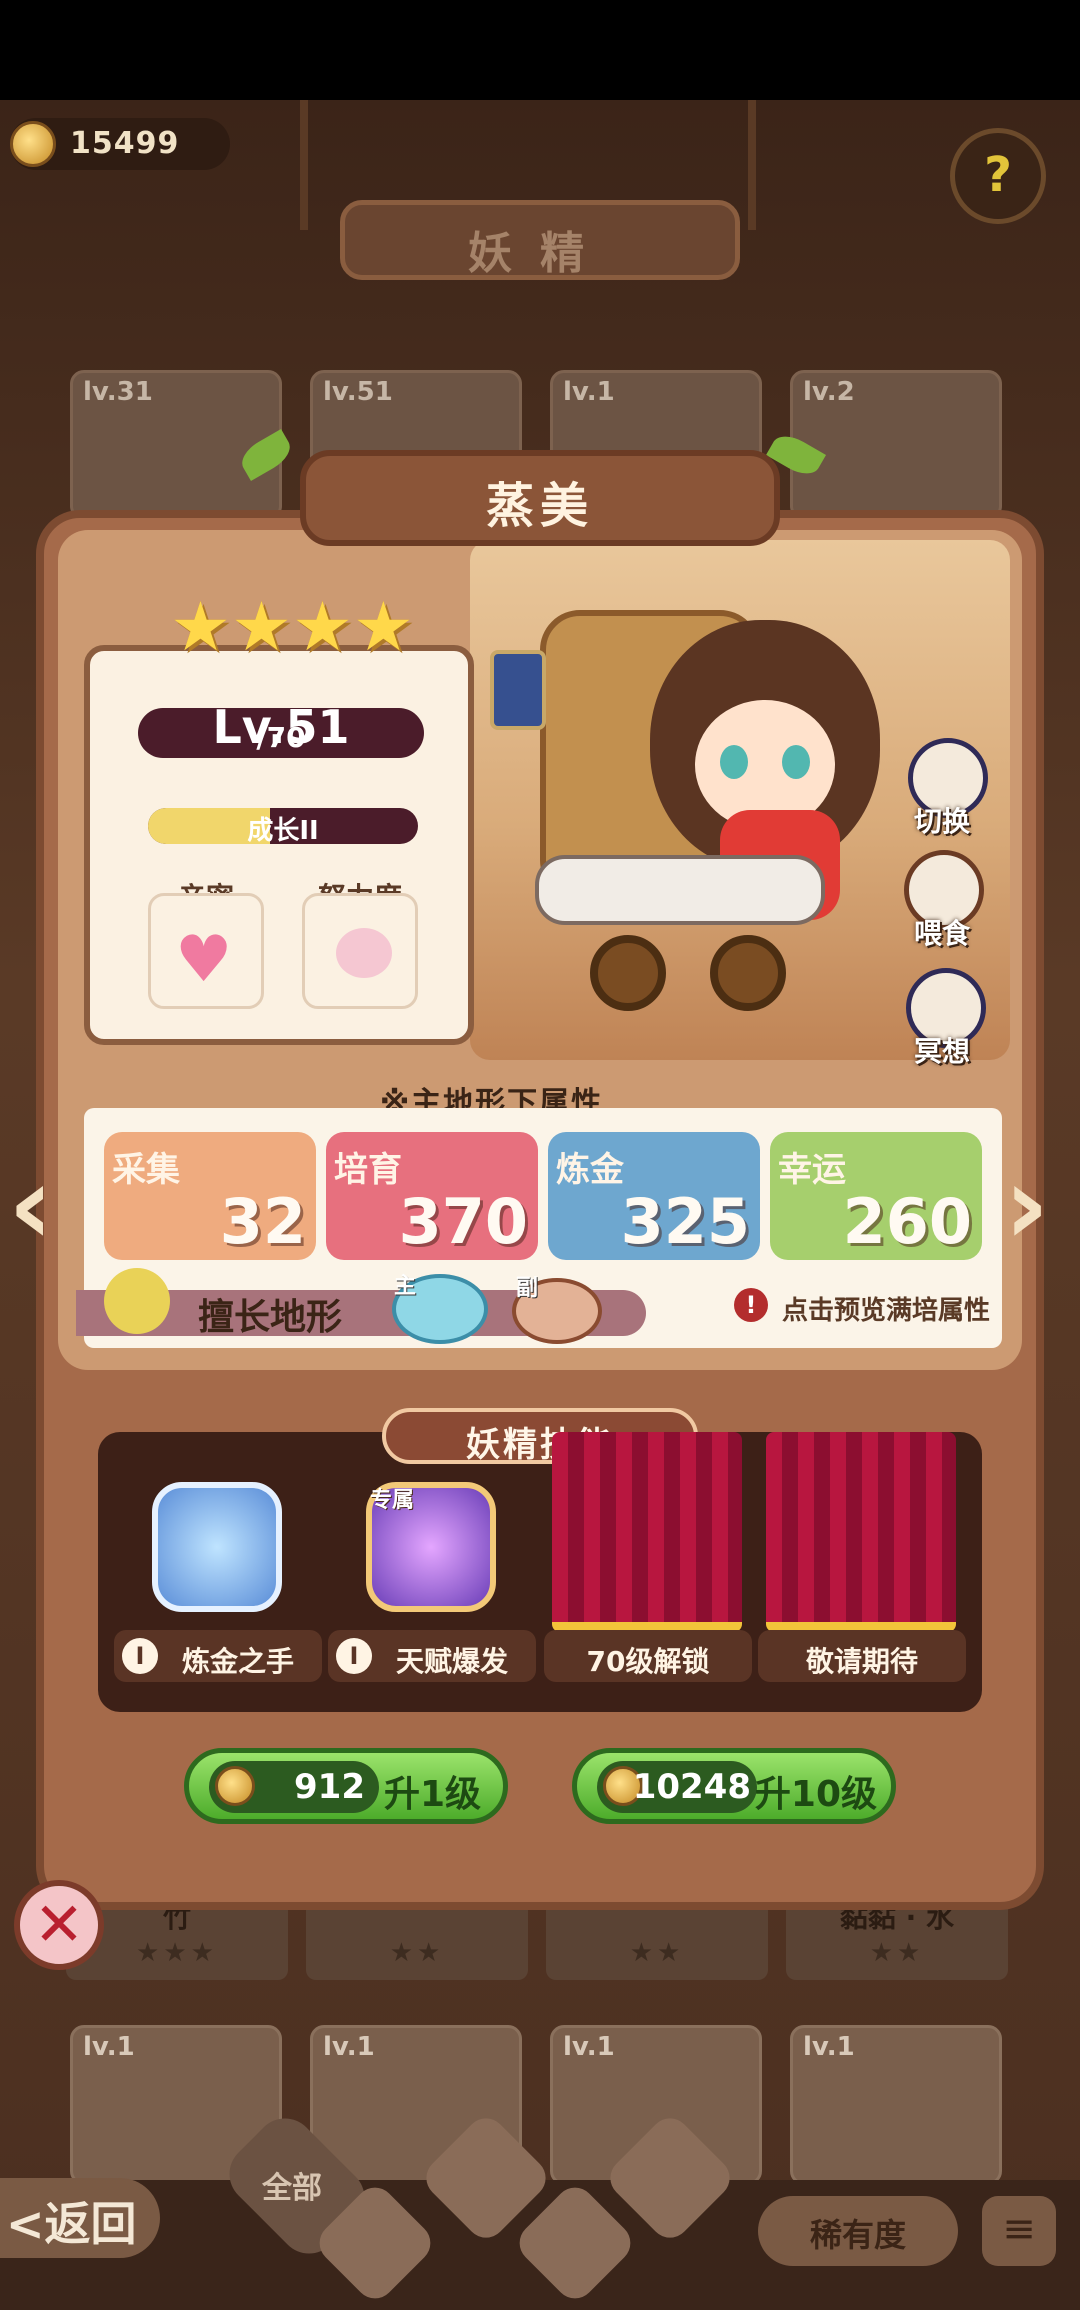 The image size is (1080, 2310). Describe the element at coordinates (38, 1210) in the screenshot. I see `prev-fairy-arrow: ‹` at that location.